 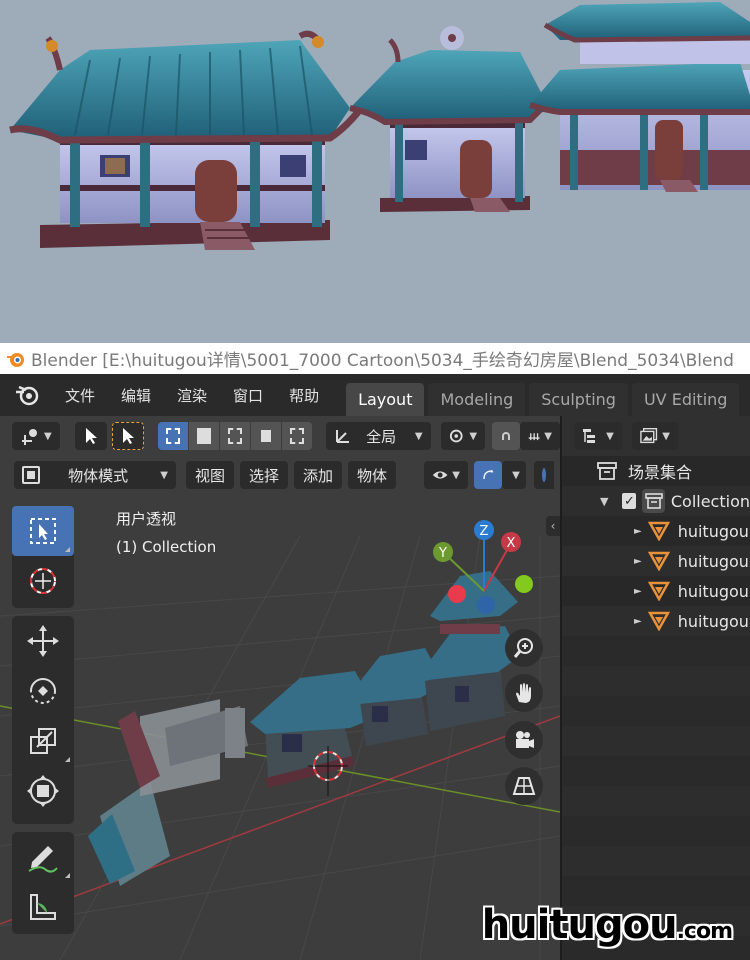 I want to click on tool-annotate, so click(x=43, y=857).